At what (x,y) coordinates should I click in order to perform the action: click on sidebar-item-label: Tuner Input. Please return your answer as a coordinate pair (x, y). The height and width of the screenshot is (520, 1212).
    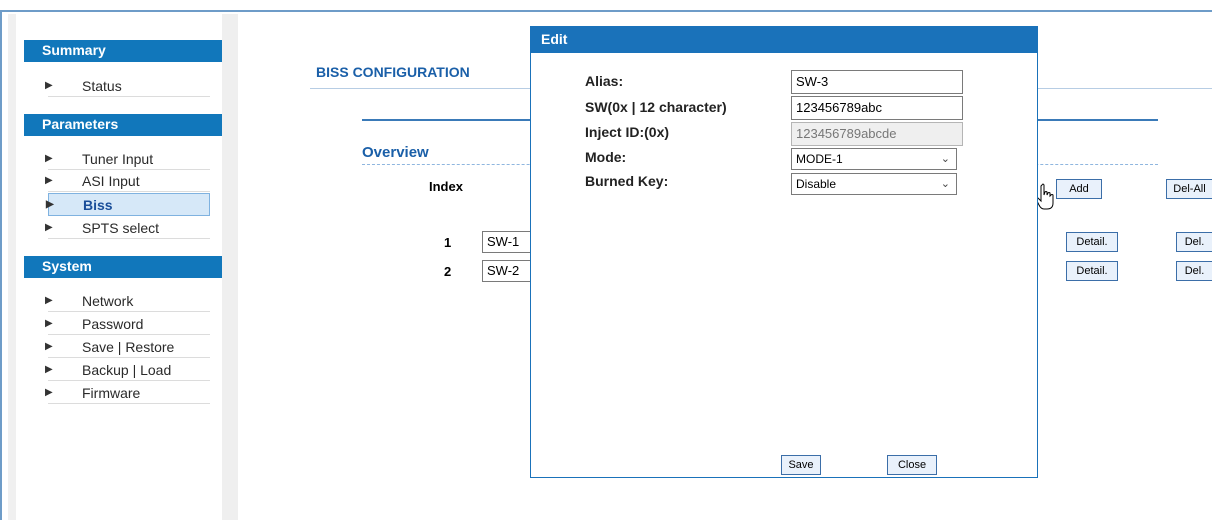
    Looking at the image, I should click on (118, 159).